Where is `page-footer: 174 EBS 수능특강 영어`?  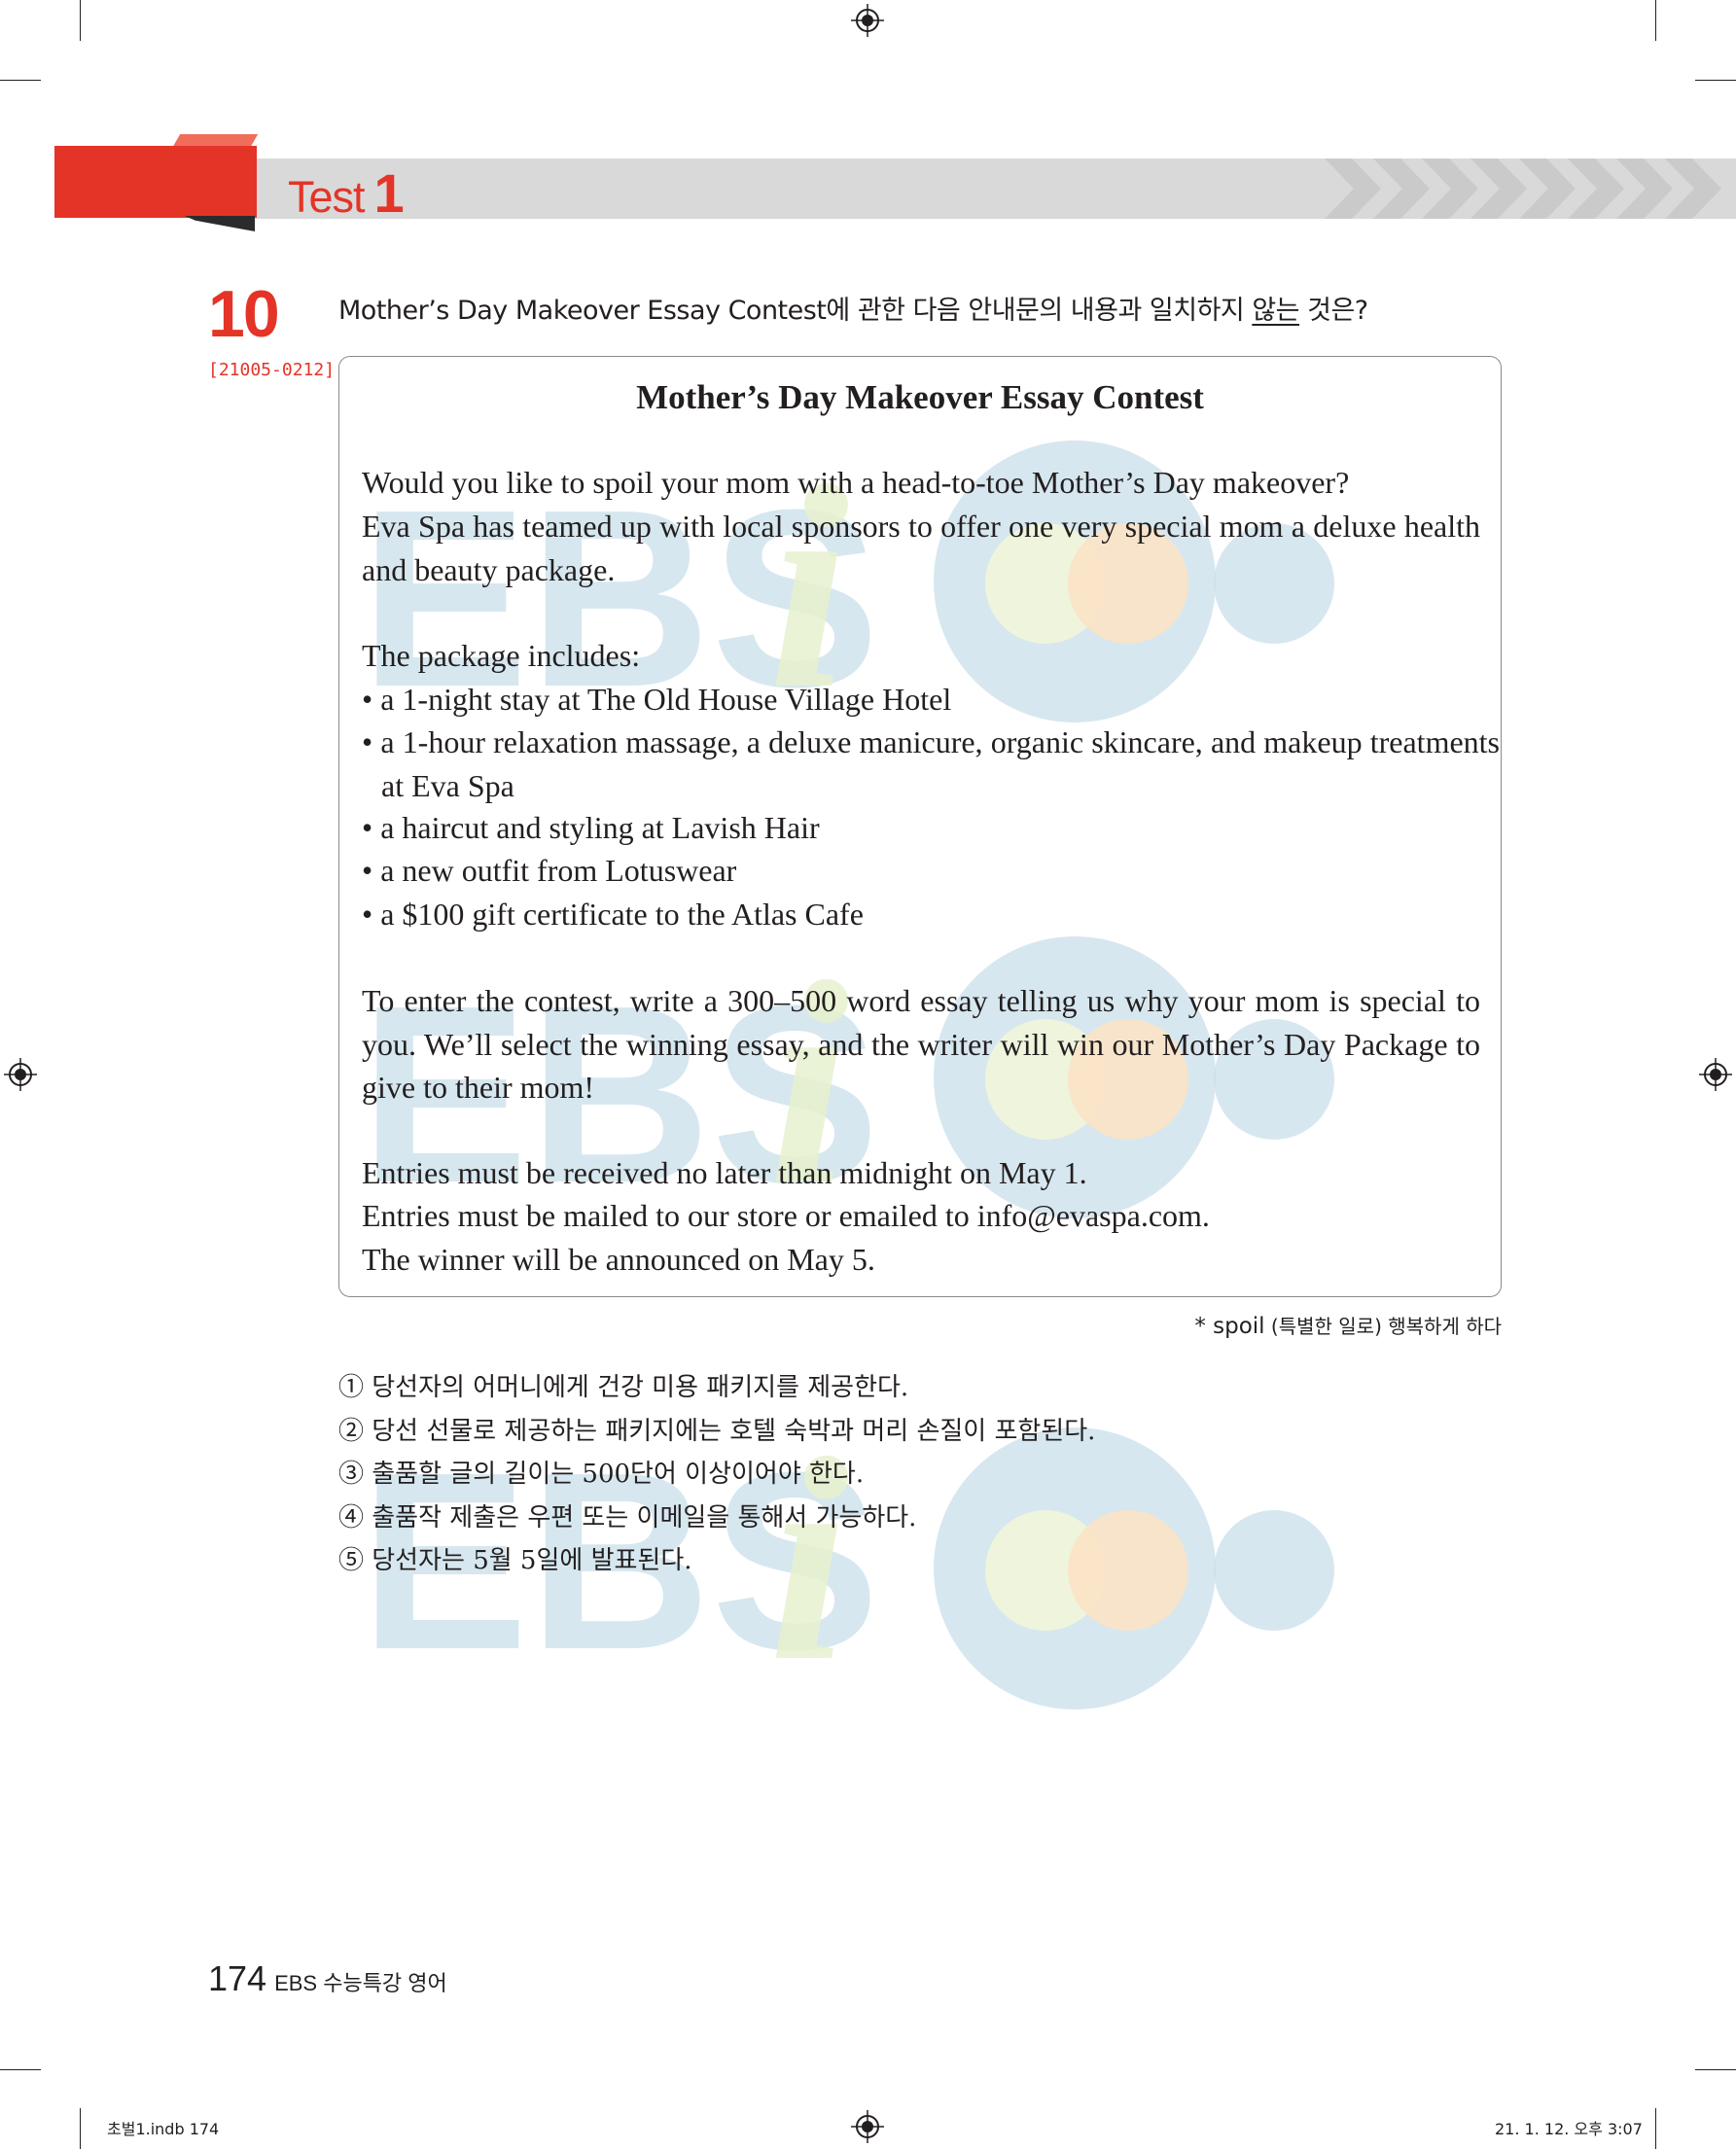 page-footer: 174 EBS 수능특강 영어 is located at coordinates (327, 1978).